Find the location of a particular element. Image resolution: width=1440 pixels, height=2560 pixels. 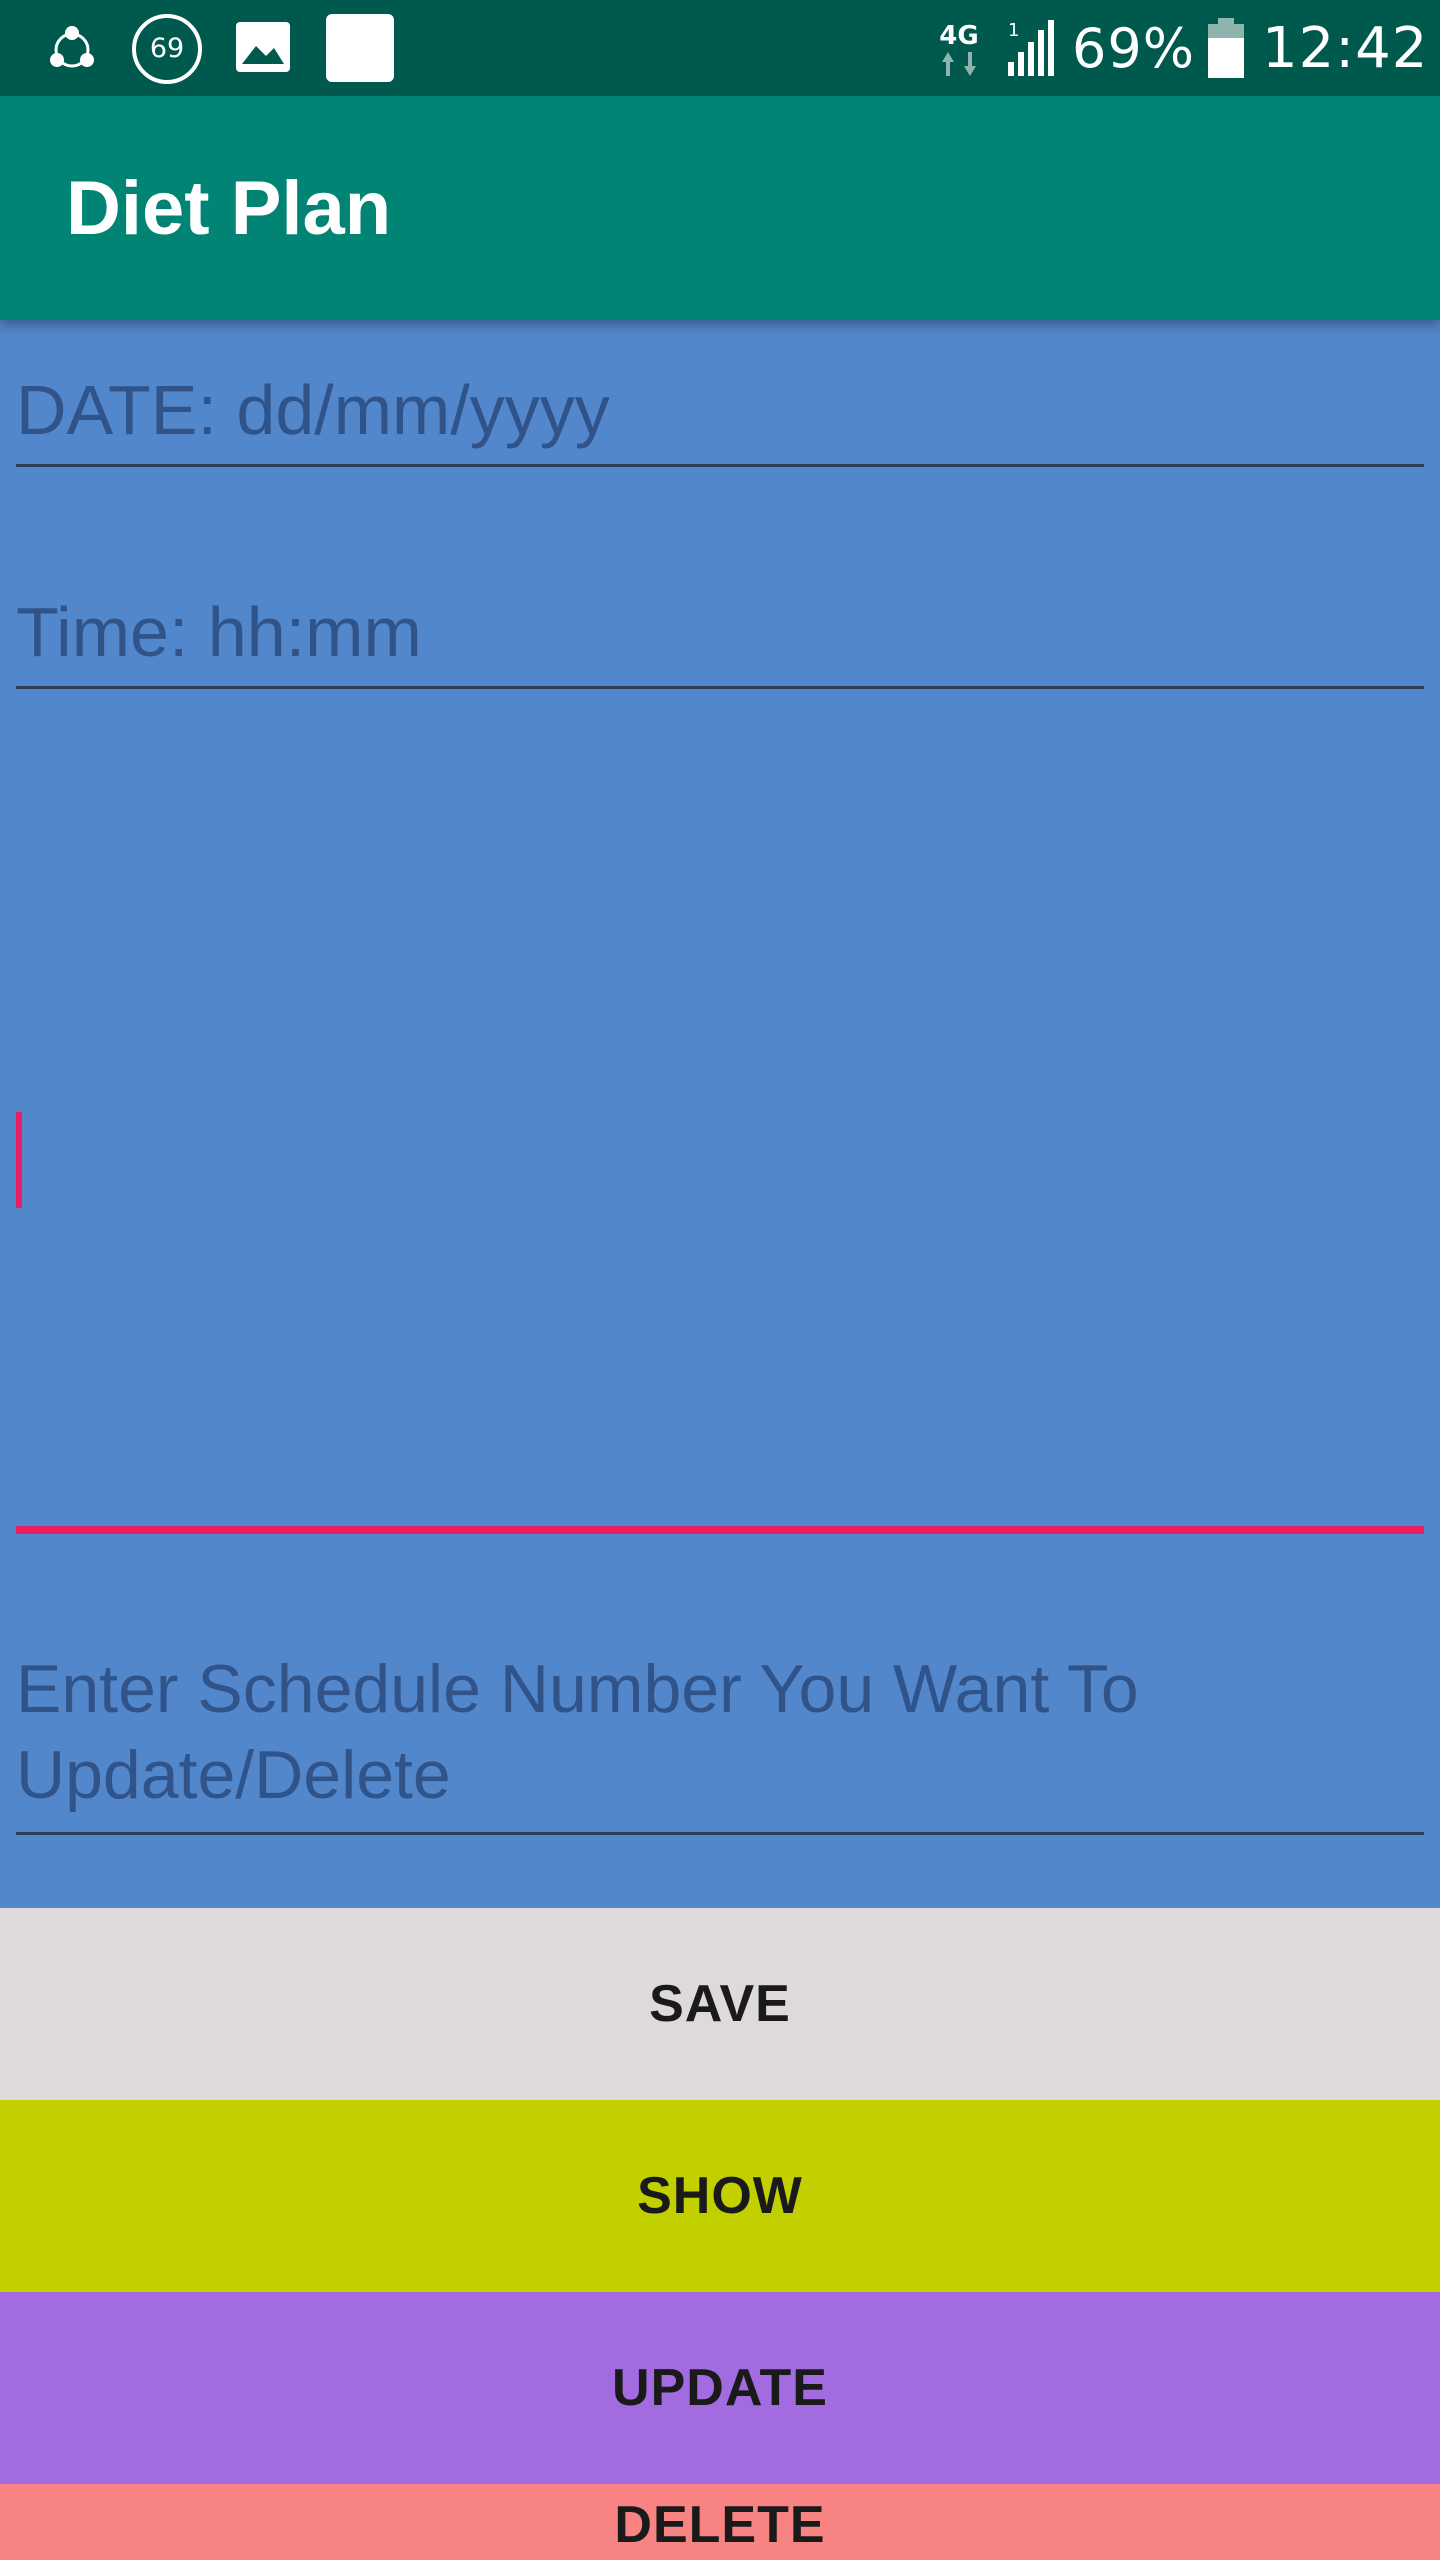

time-placeholder: Time: hh:mm is located at coordinates (219, 632).